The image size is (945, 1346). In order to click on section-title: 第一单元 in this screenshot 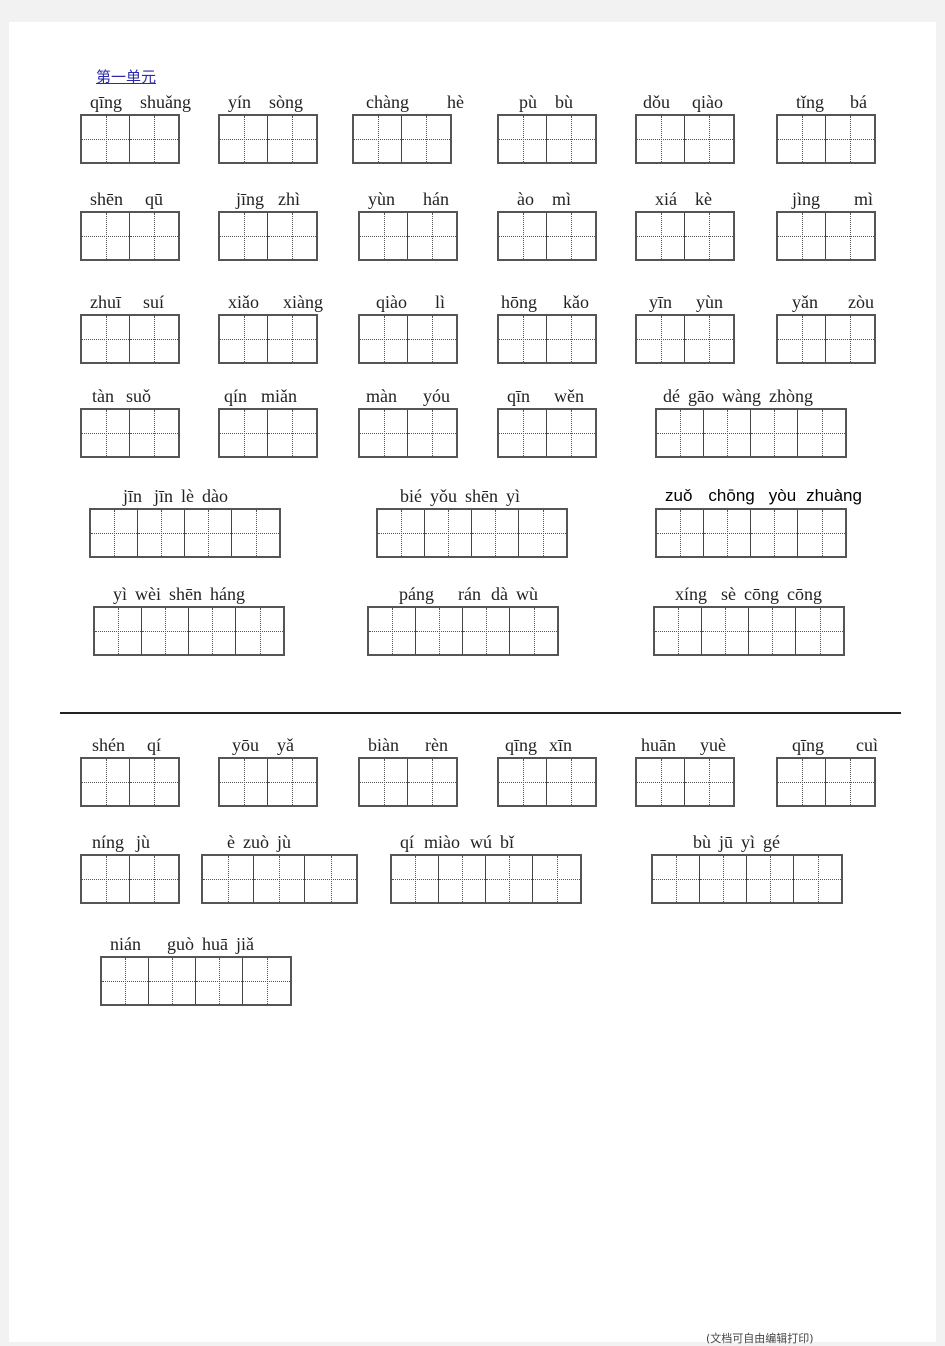, I will do `click(126, 76)`.